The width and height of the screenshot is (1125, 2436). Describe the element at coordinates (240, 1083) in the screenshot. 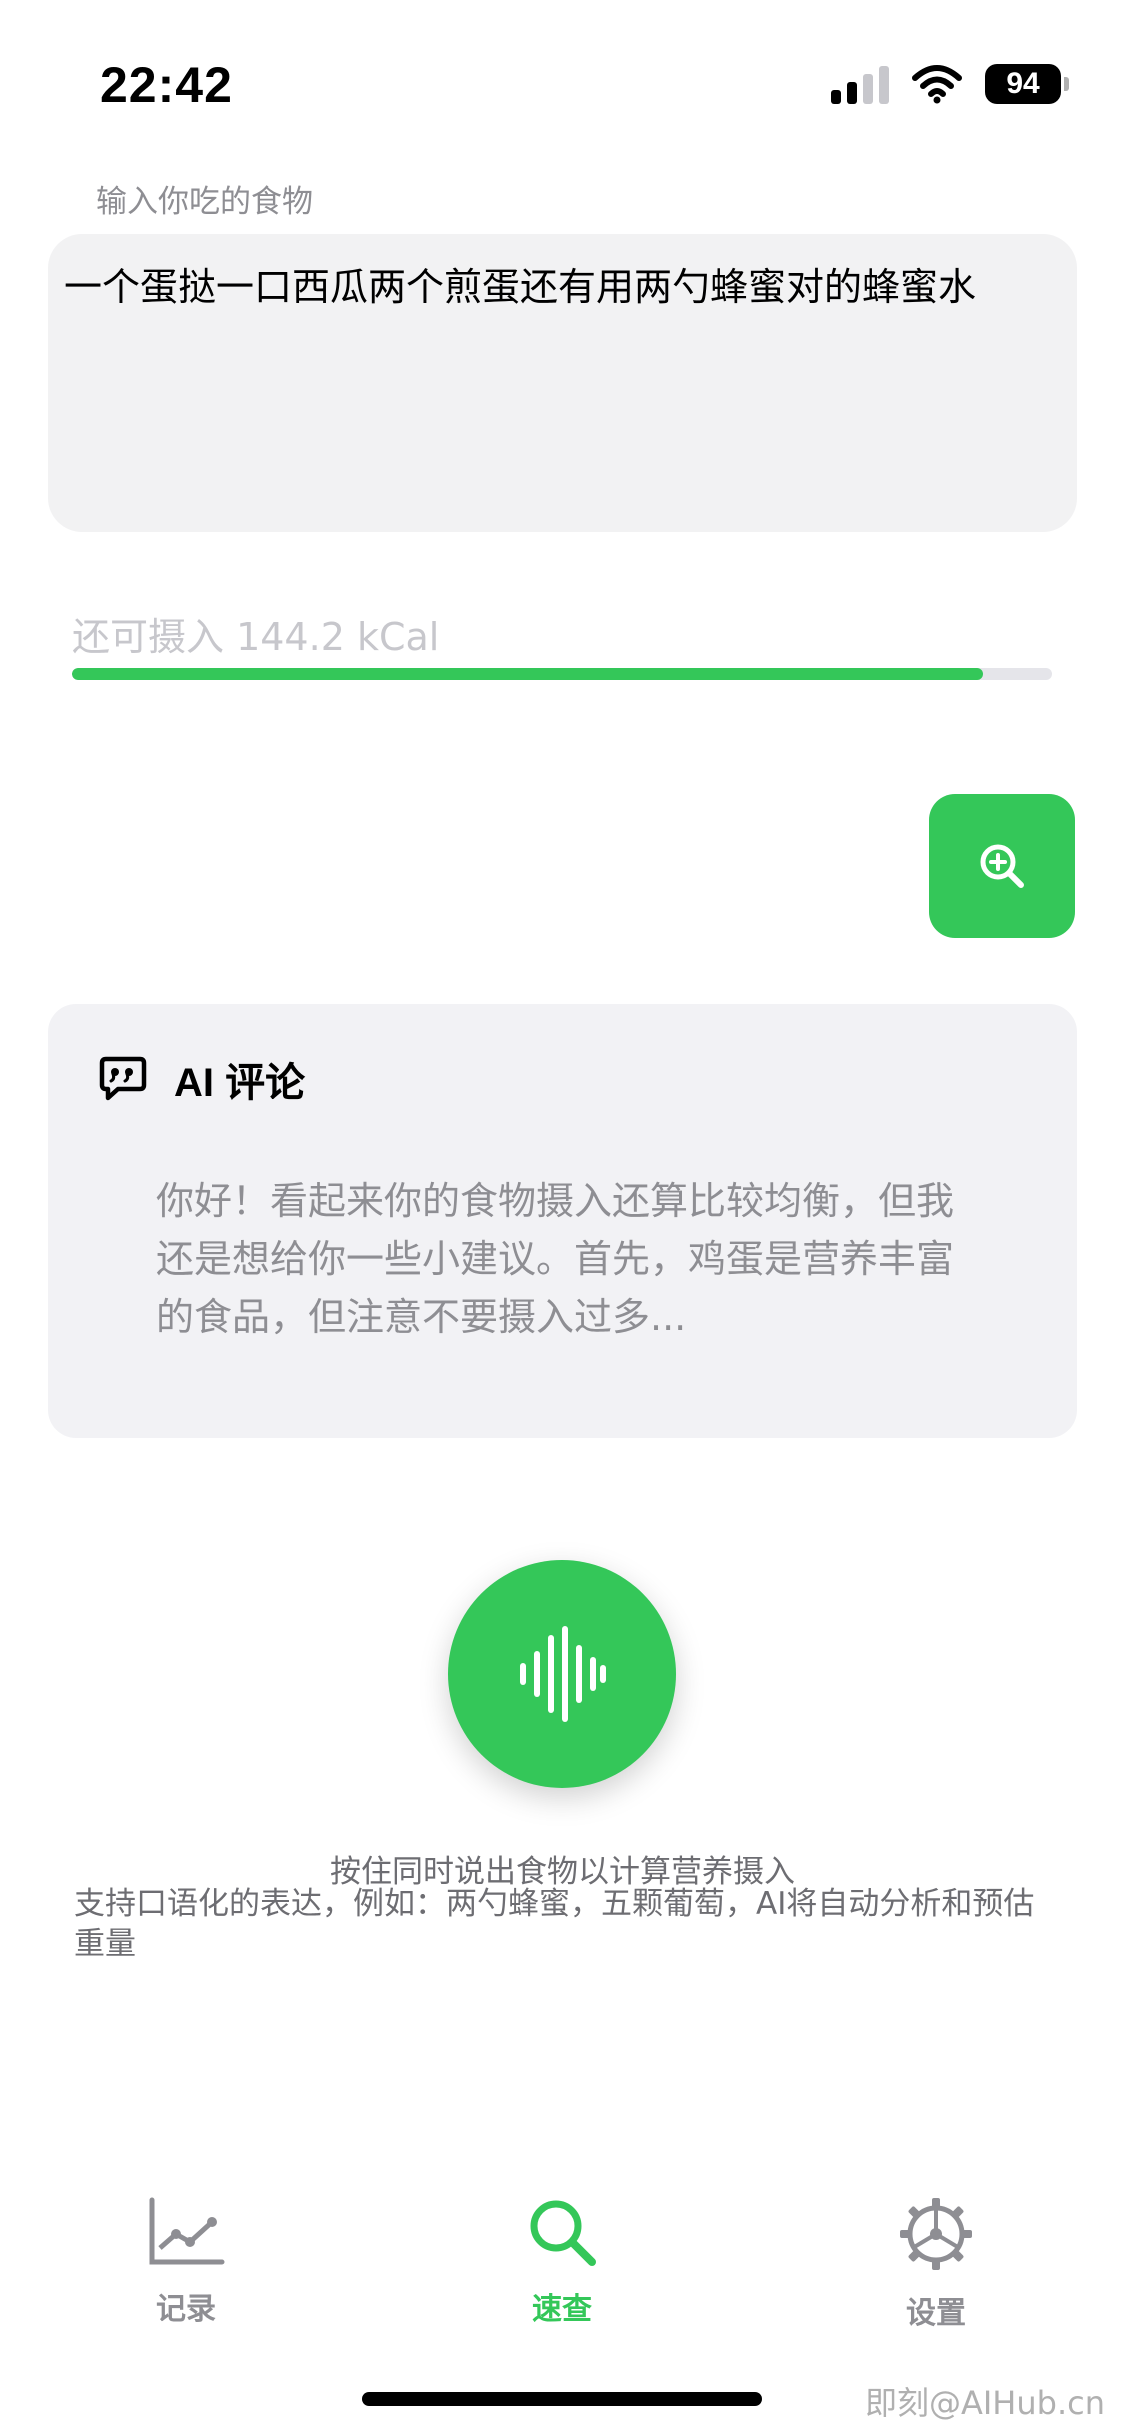

I see `ai-comment-title: AI 评论` at that location.